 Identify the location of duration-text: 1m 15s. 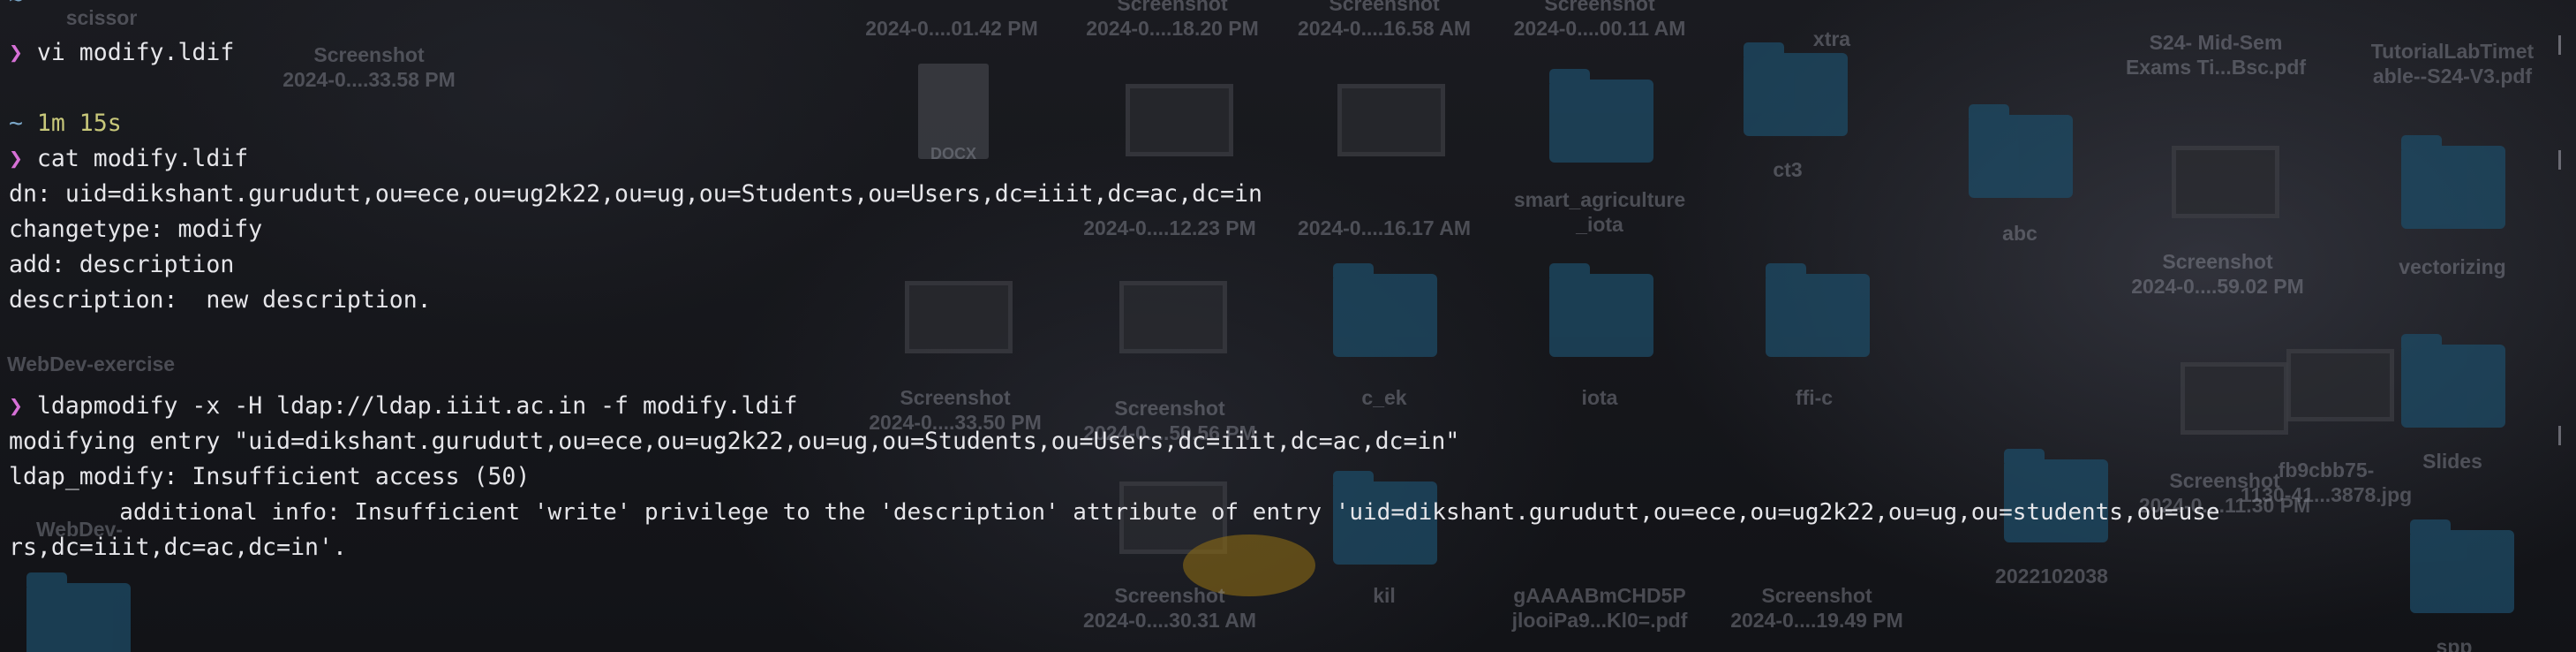
(72, 123).